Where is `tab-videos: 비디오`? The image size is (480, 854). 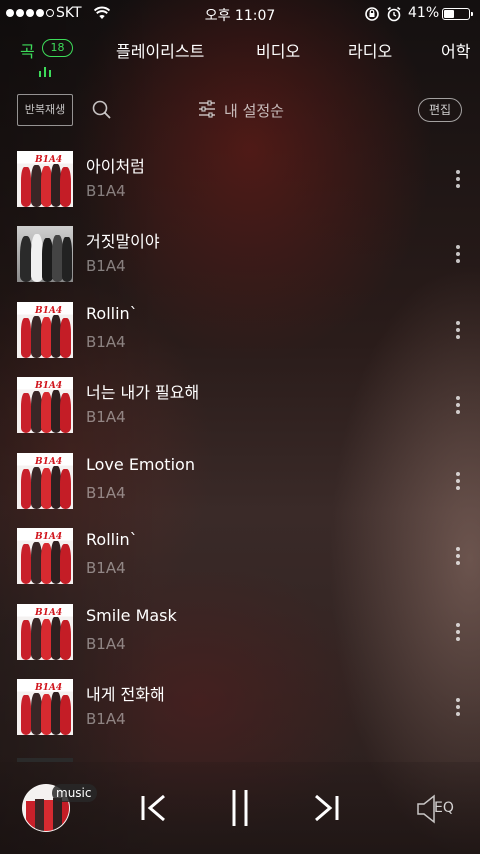 tab-videos: 비디오 is located at coordinates (278, 50).